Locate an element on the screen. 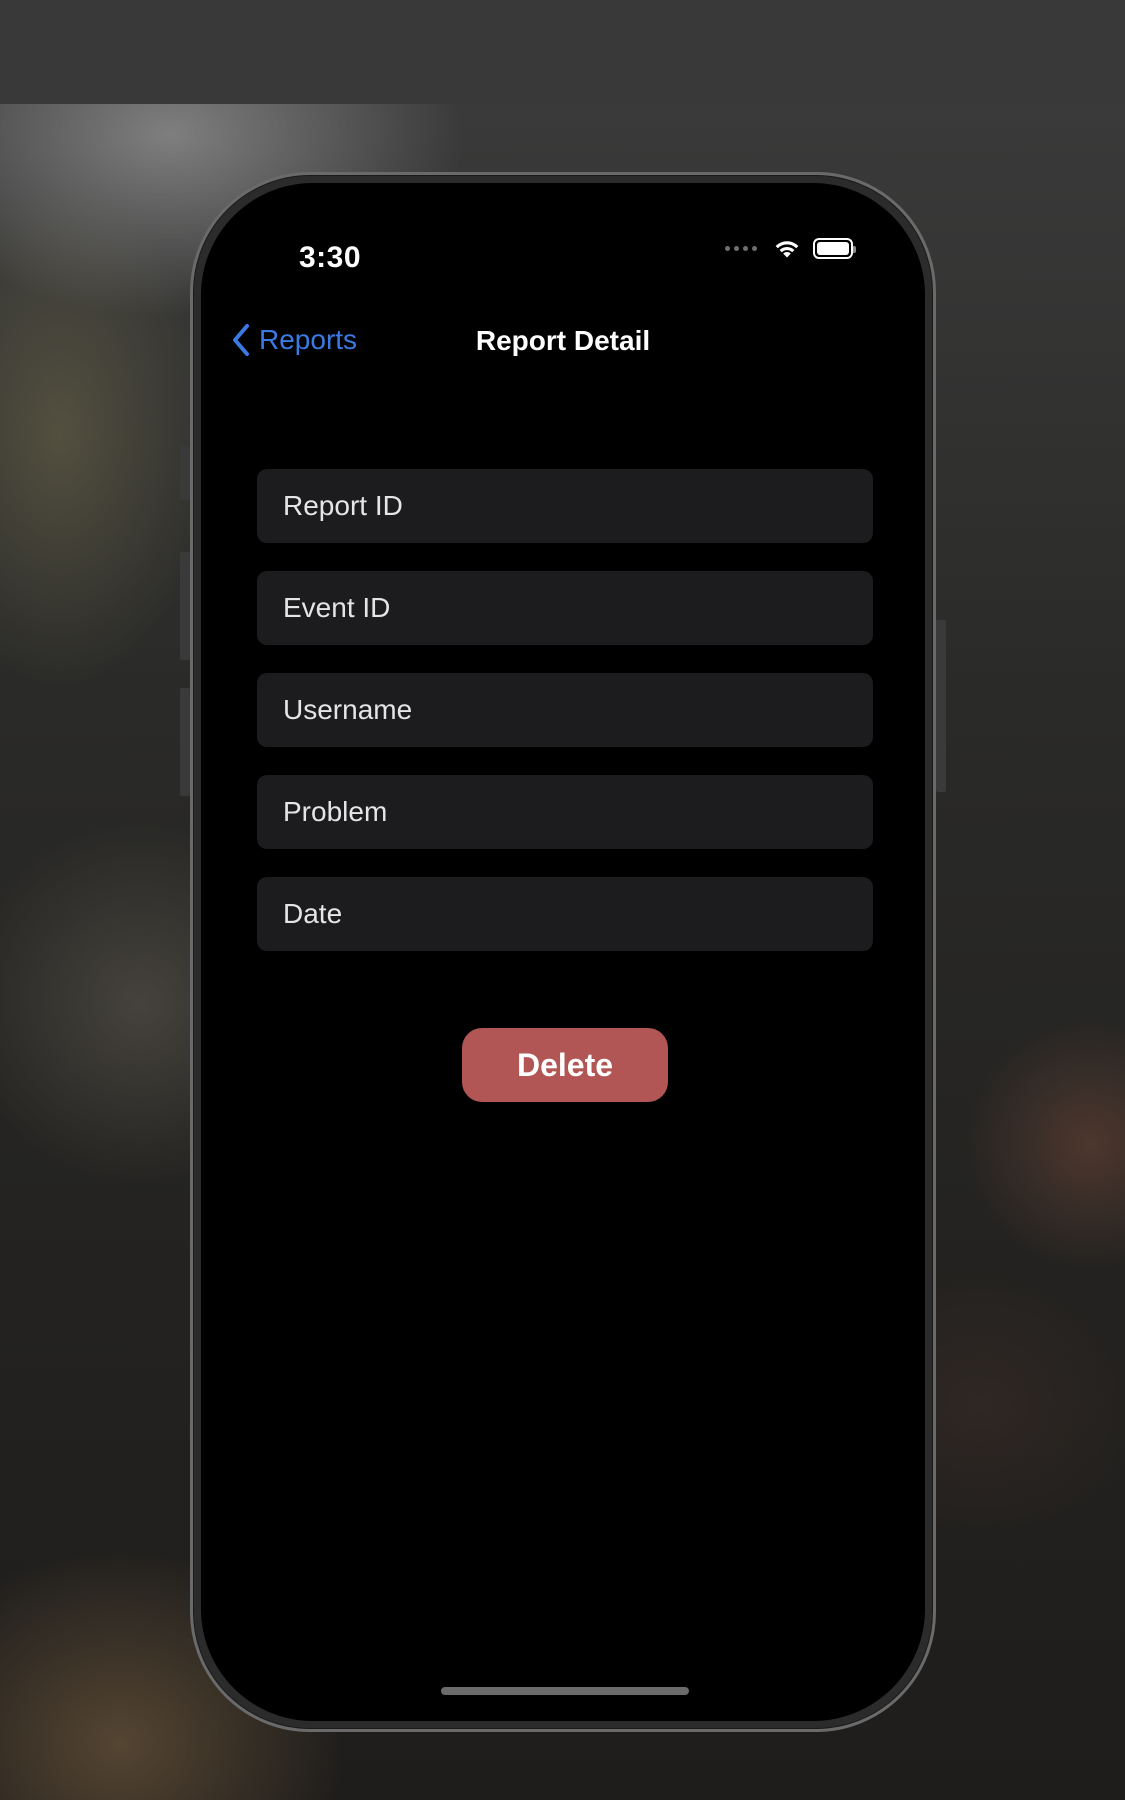  date-input is located at coordinates (578, 914).